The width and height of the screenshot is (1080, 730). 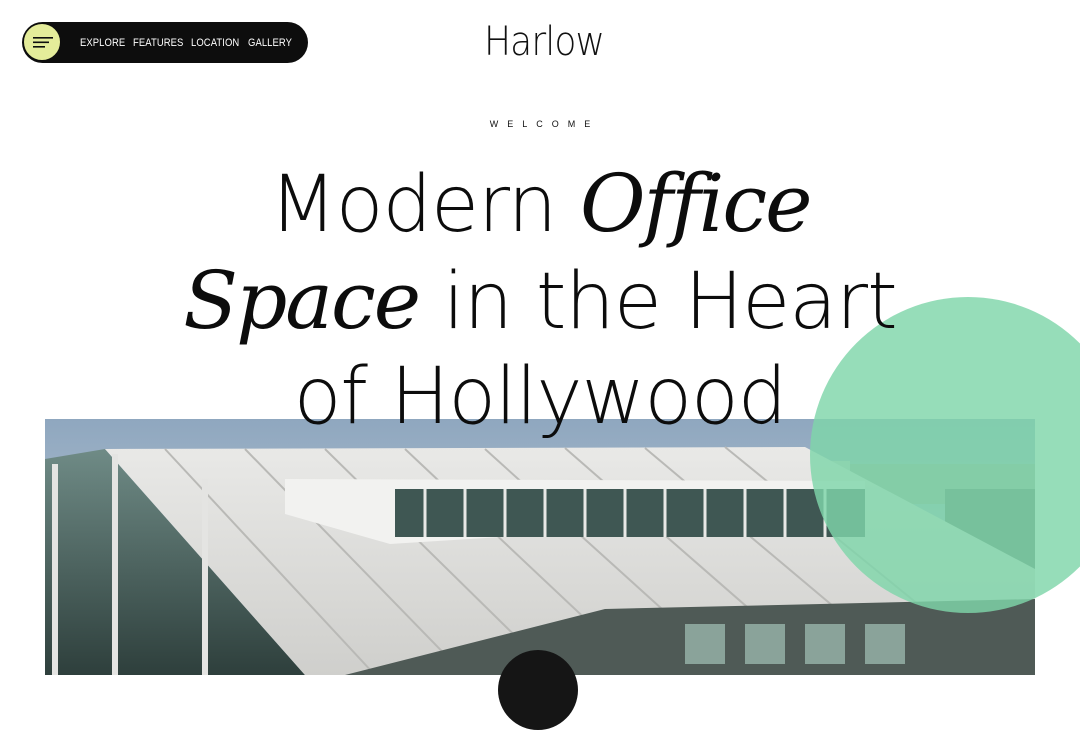 I want to click on headline-line-3: of Hollywood, so click(x=540, y=397).